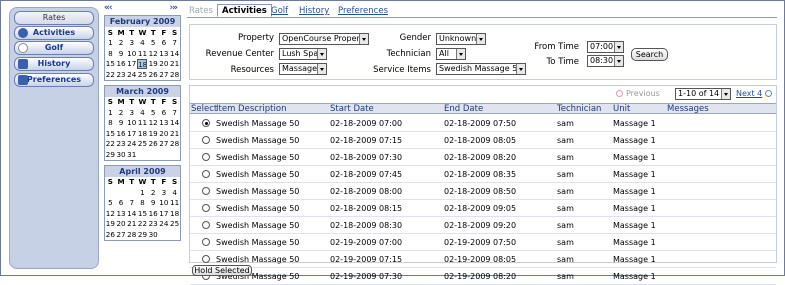 This screenshot has height=285, width=785. I want to click on calendar-day: 30, so click(153, 234).